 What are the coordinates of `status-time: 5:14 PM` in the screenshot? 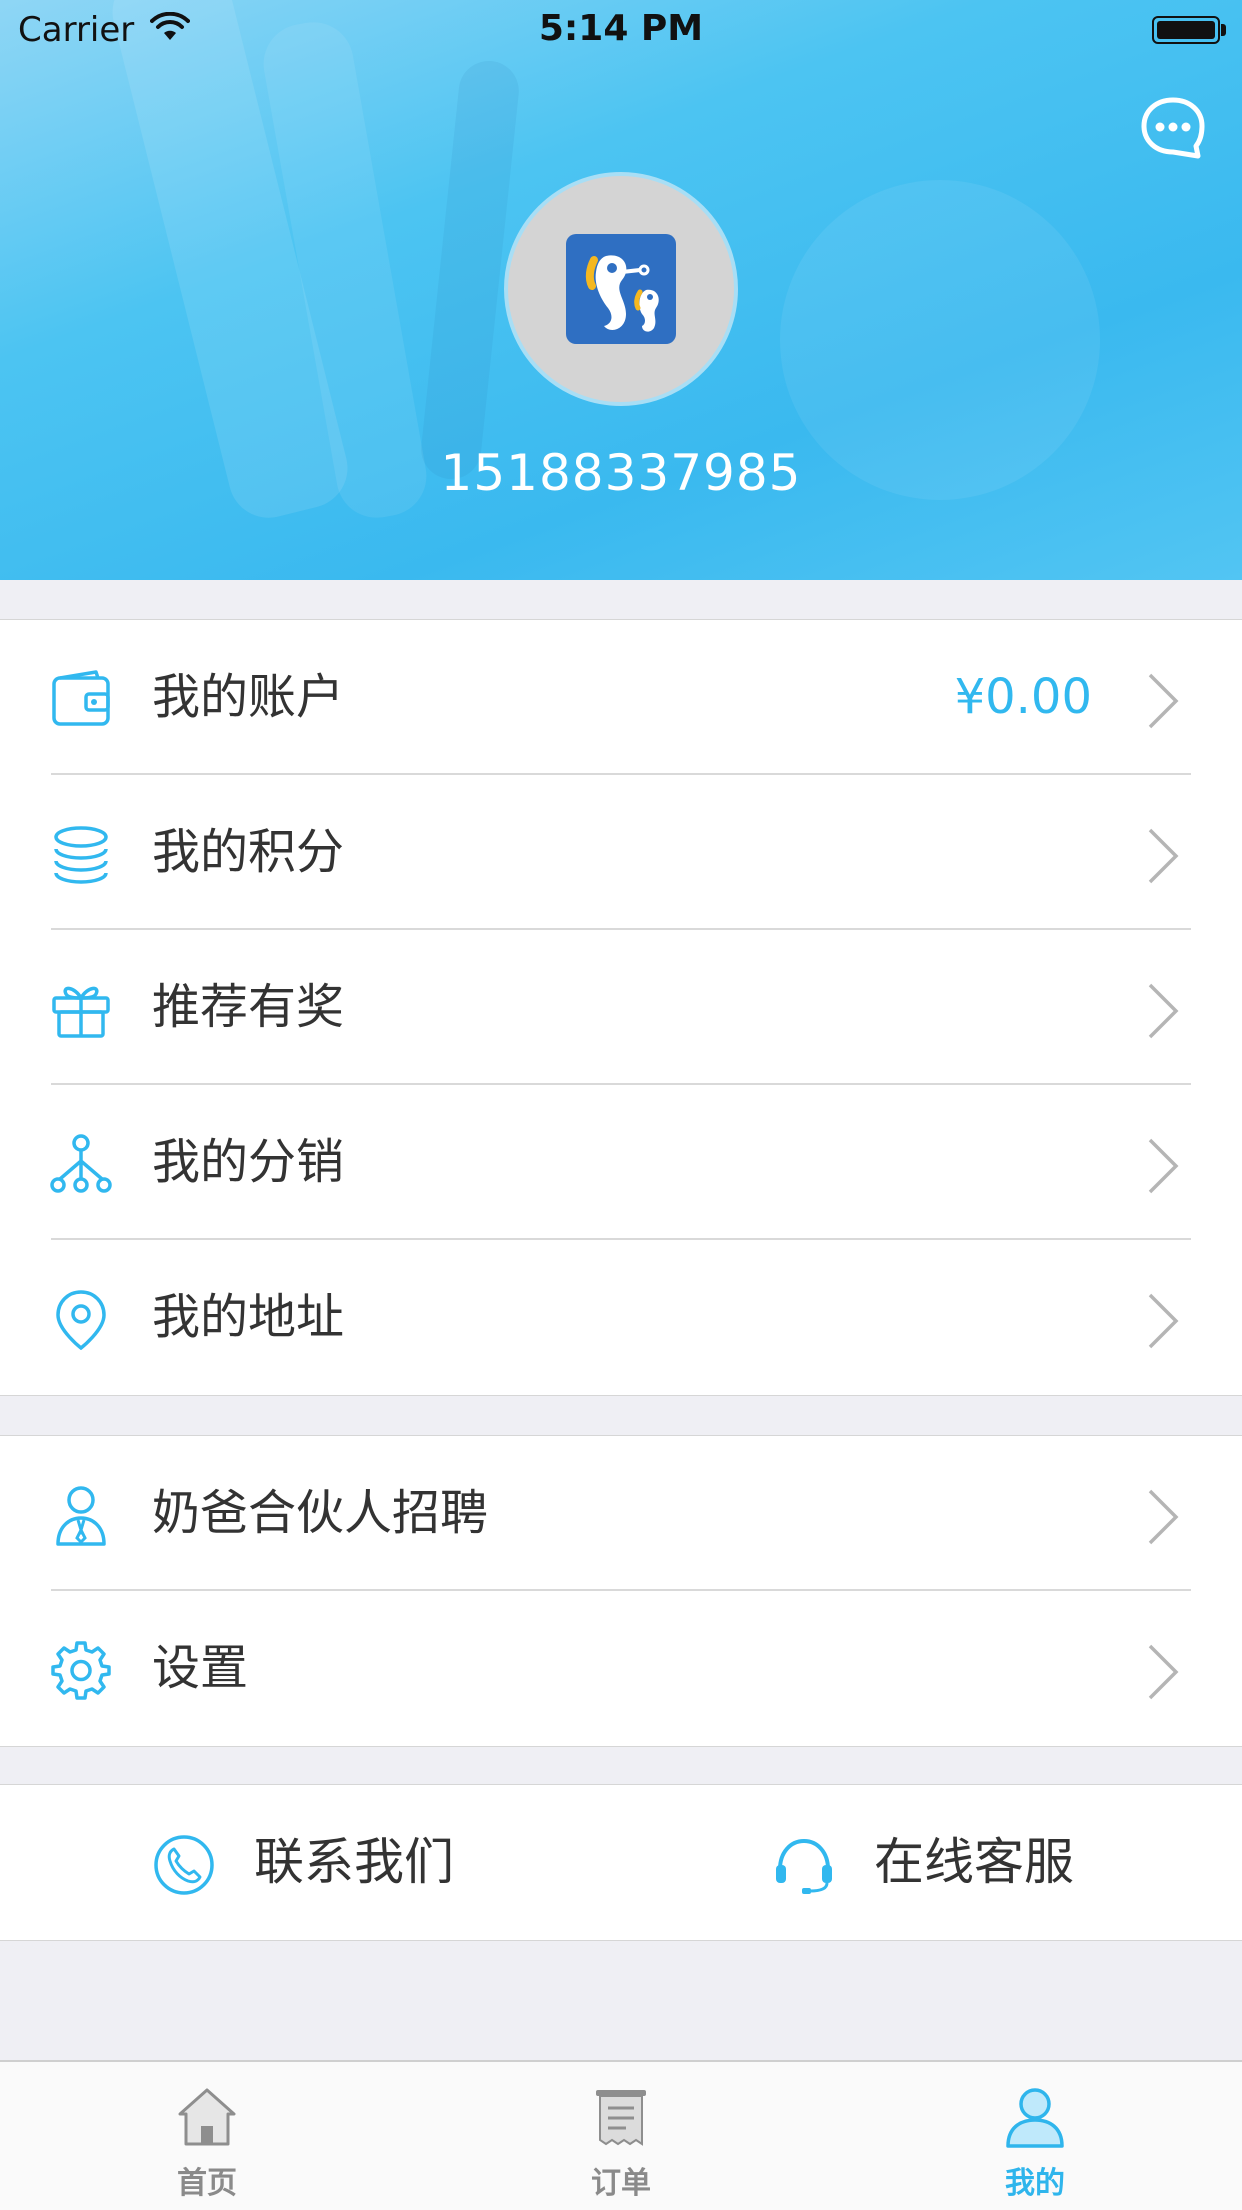 It's located at (621, 28).